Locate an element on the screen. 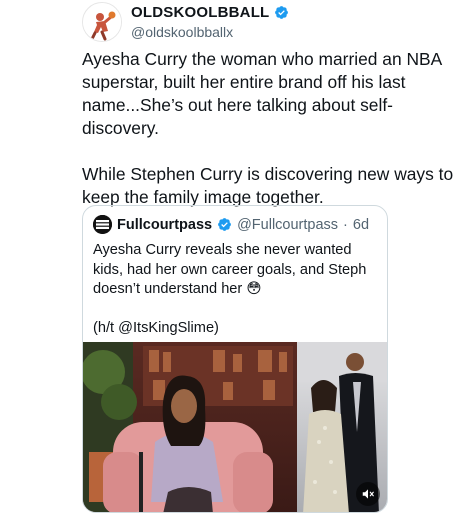 The width and height of the screenshot is (474, 518). volume-mute-icon is located at coordinates (368, 494).